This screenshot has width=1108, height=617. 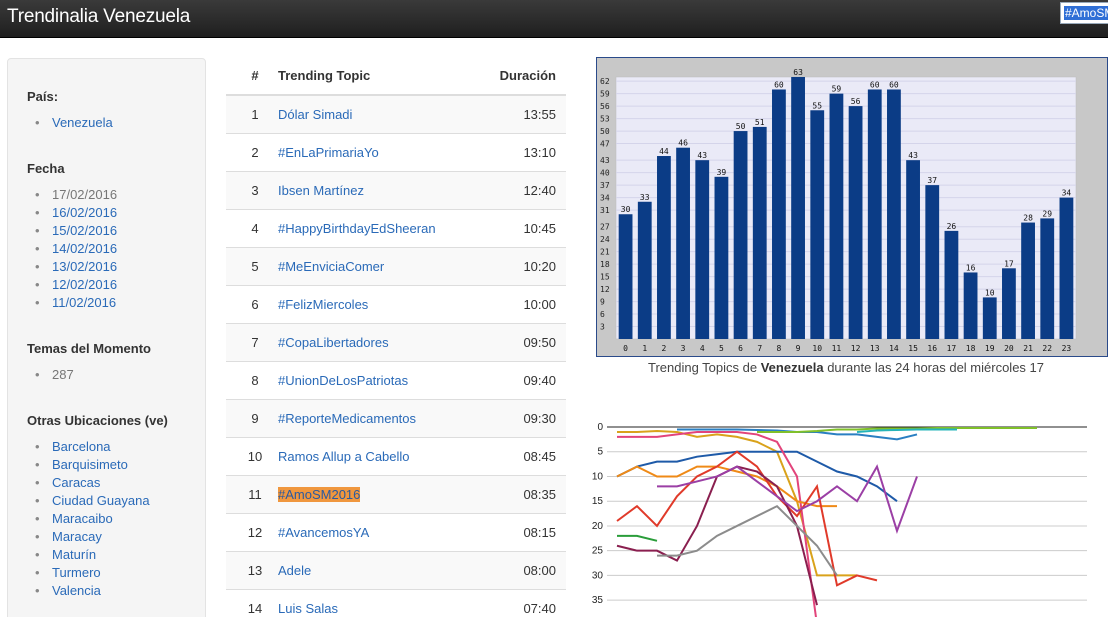 I want to click on table-row: 3 Ibsen Martínez 12:40, so click(x=396, y=189).